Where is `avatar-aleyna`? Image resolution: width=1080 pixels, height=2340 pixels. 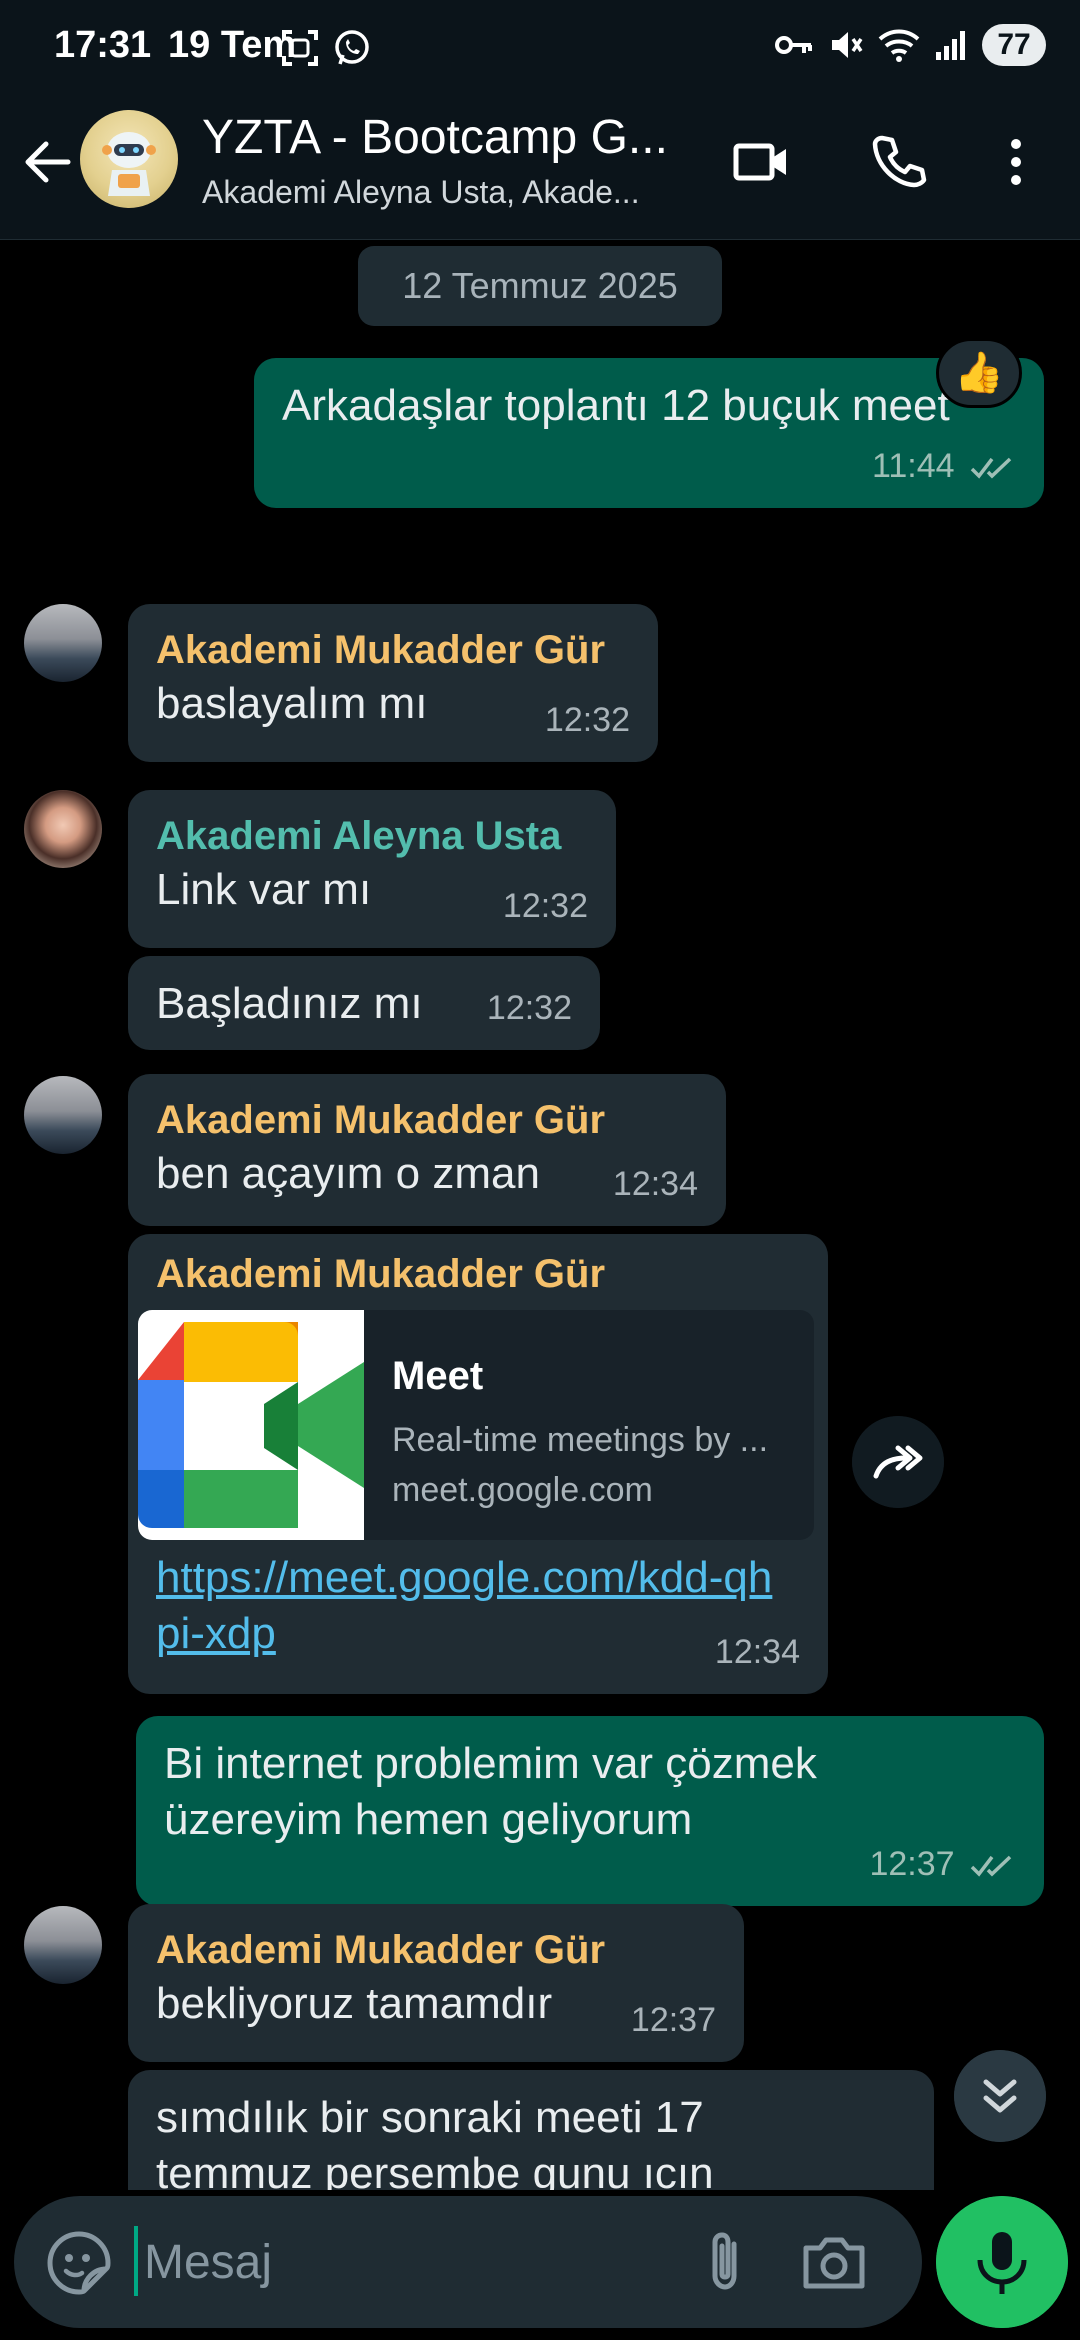 avatar-aleyna is located at coordinates (63, 829).